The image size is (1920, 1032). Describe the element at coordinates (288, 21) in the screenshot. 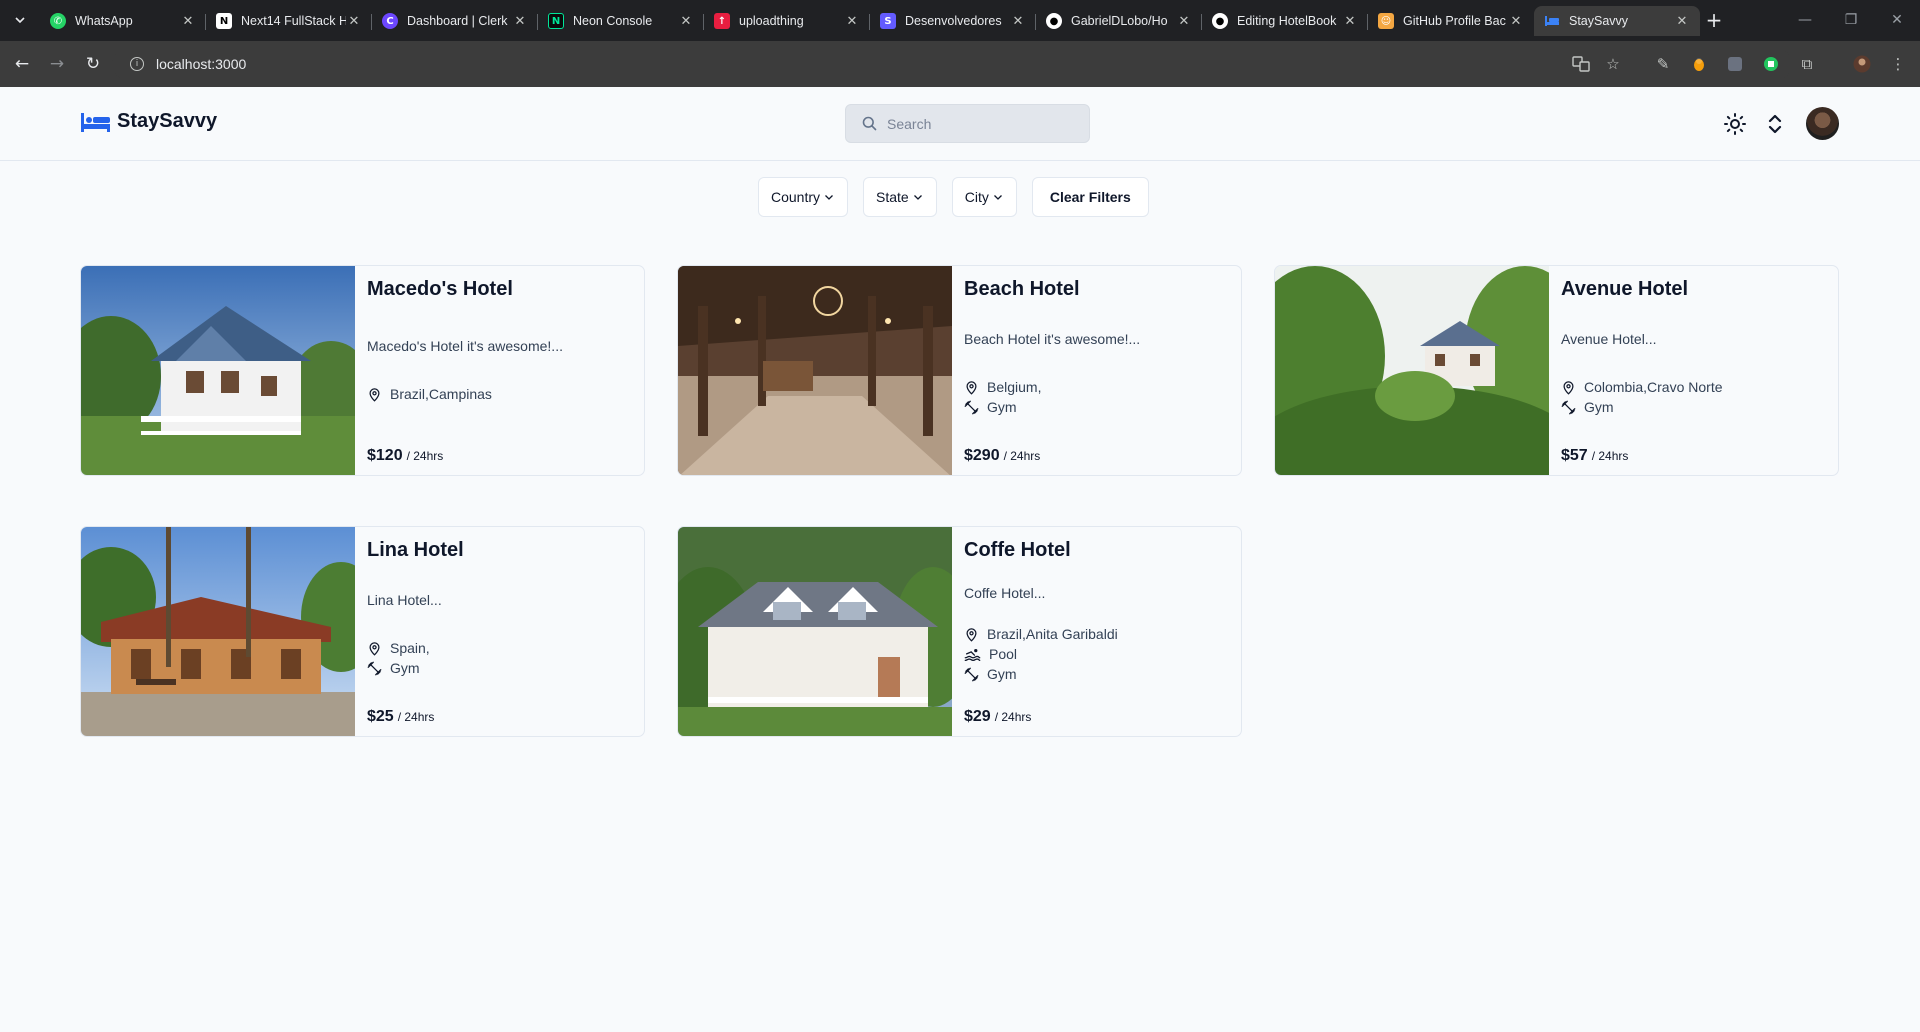

I see `browser-tab: N Next14 FullStack H ✕` at that location.